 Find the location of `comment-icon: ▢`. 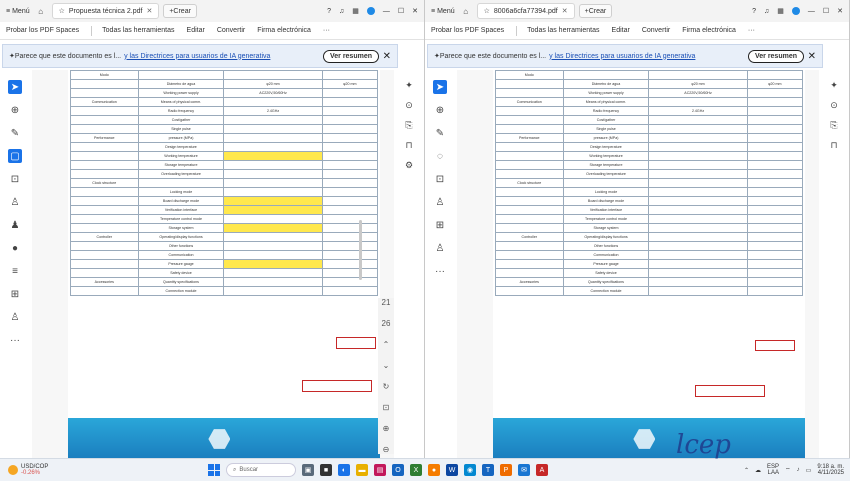

comment-icon: ▢ is located at coordinates (15, 156).